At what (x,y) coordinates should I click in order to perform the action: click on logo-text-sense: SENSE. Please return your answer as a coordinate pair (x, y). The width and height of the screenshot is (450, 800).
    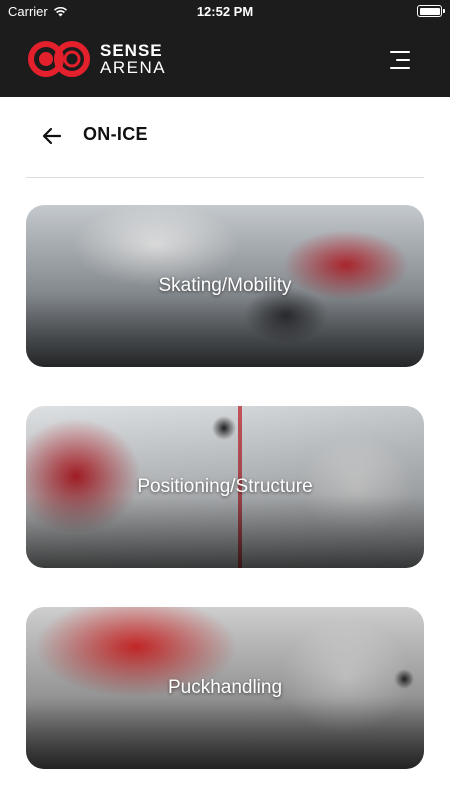
    Looking at the image, I should click on (131, 50).